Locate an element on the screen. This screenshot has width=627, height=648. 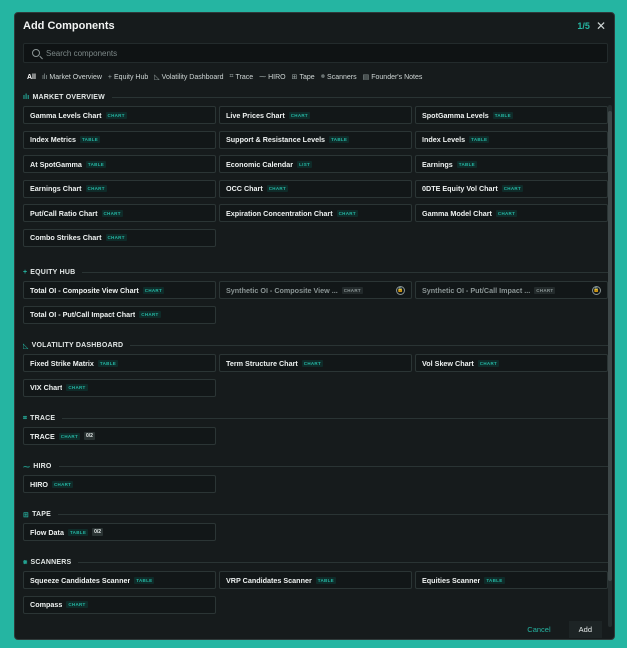
filter-icon: ▤ is located at coordinates (366, 77).